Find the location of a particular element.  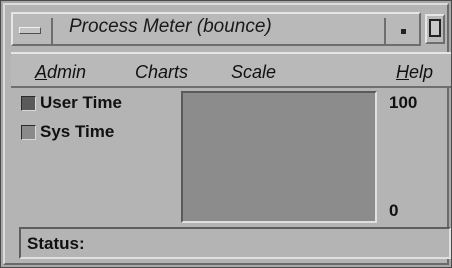

maximize-icon is located at coordinates (435, 28).